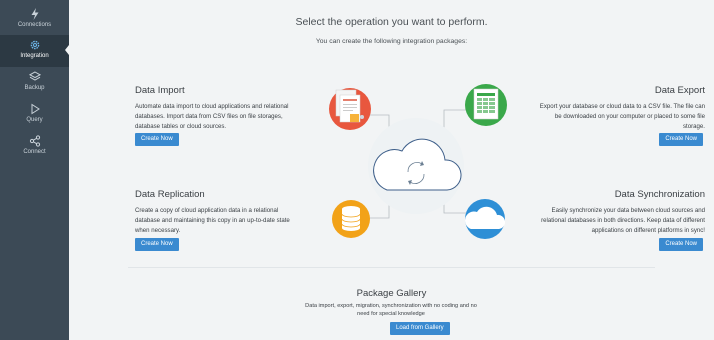 This screenshot has width=714, height=340. I want to click on package-gallery-title: Package Gallery, so click(391, 293).